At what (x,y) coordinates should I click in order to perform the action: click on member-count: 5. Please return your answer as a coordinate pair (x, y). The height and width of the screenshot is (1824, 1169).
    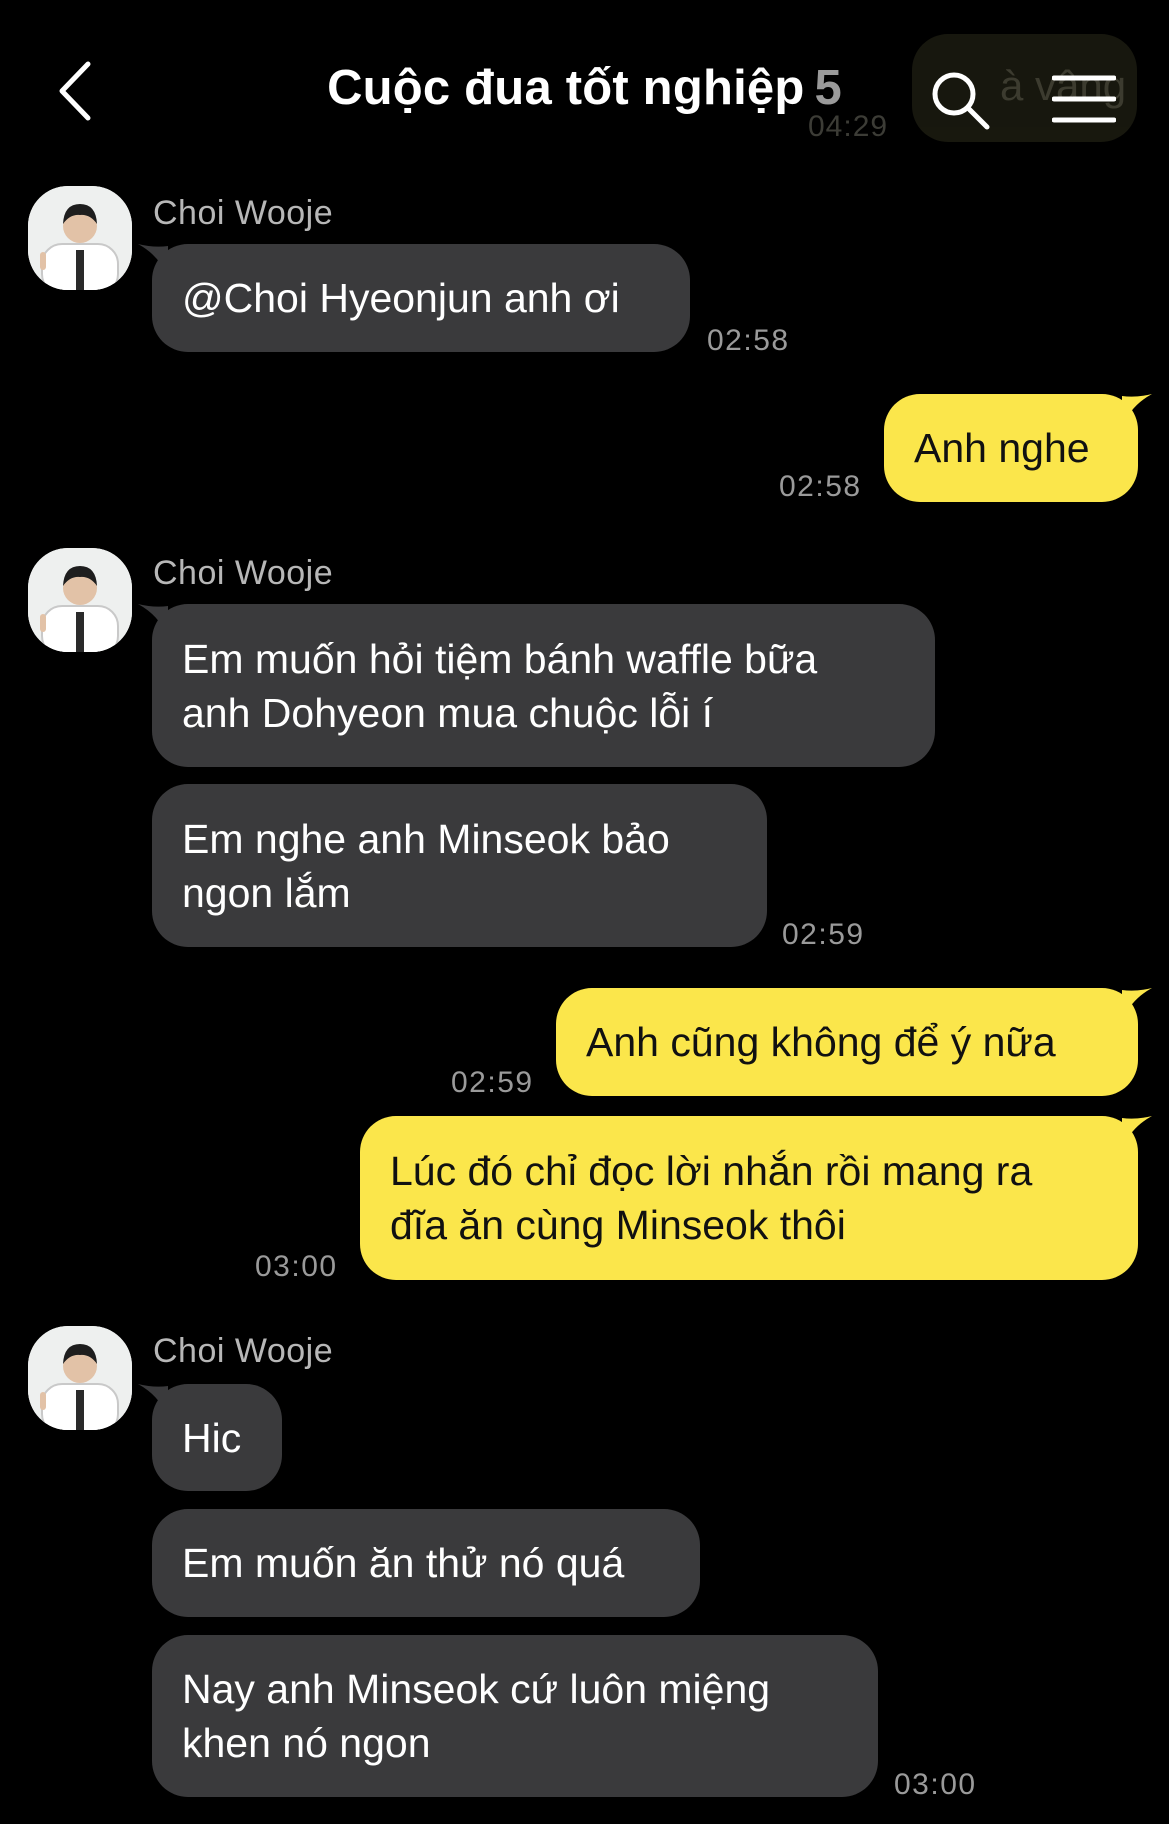
    Looking at the image, I should click on (828, 88).